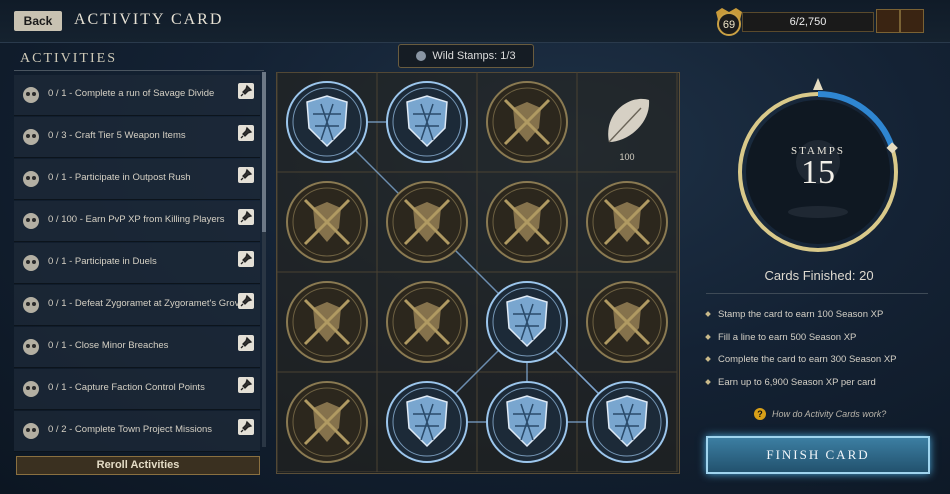  Describe the element at coordinates (38, 21) in the screenshot. I see `back-button: Back` at that location.